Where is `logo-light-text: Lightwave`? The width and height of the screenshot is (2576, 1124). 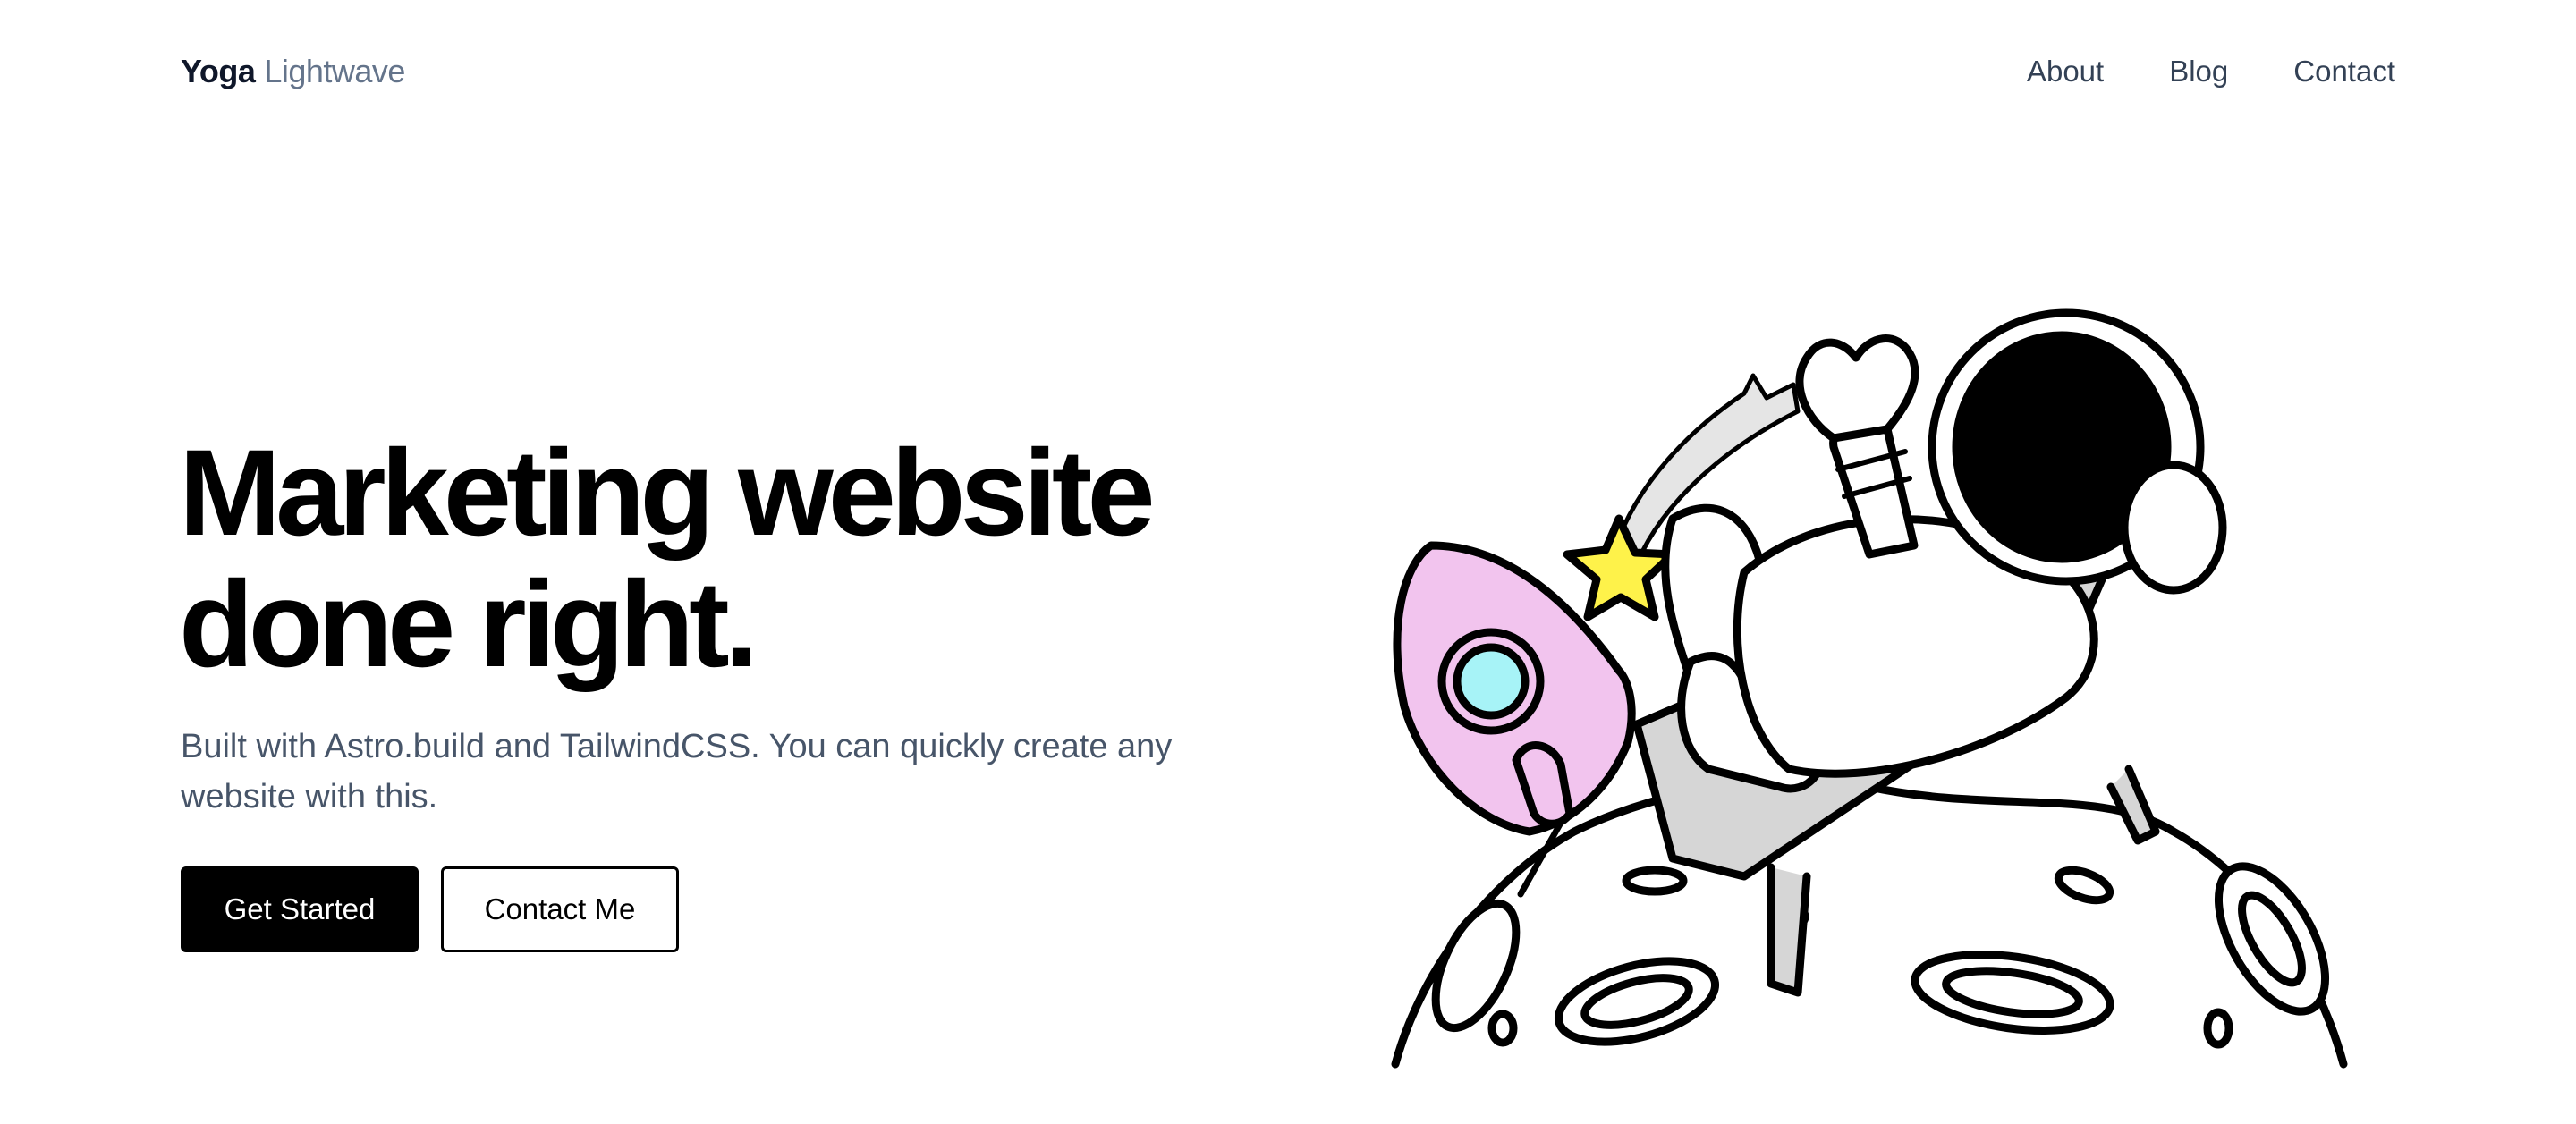 logo-light-text: Lightwave is located at coordinates (334, 71).